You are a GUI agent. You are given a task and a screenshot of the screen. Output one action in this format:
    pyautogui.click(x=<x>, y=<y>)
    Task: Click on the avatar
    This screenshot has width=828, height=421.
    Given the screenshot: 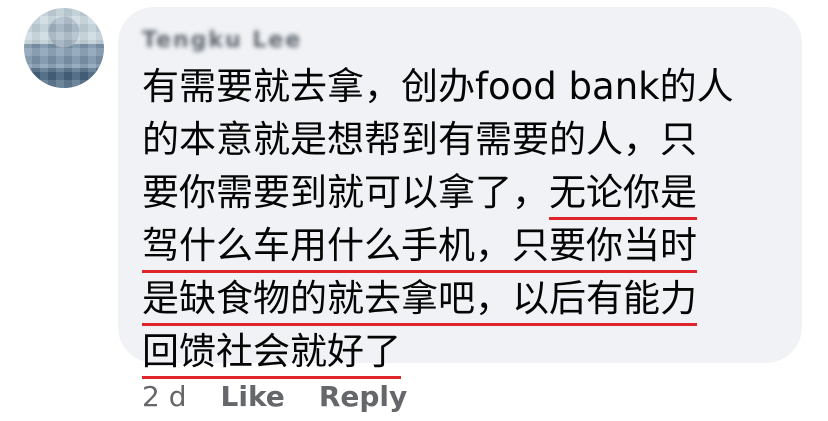 What is the action you would take?
    pyautogui.click(x=64, y=48)
    